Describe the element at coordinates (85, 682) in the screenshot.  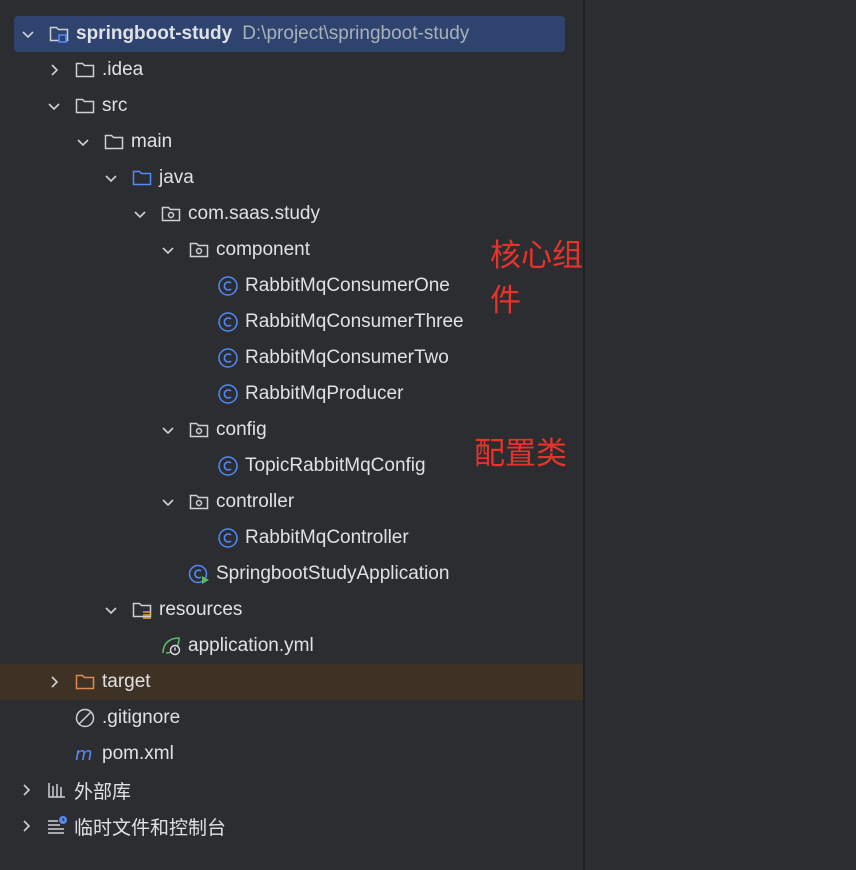
I see `excluded-folder-icon` at that location.